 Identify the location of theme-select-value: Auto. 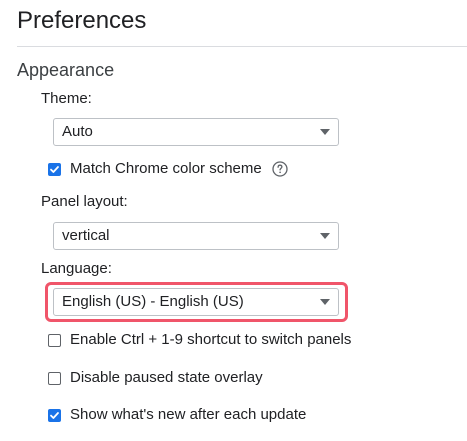
(77, 131).